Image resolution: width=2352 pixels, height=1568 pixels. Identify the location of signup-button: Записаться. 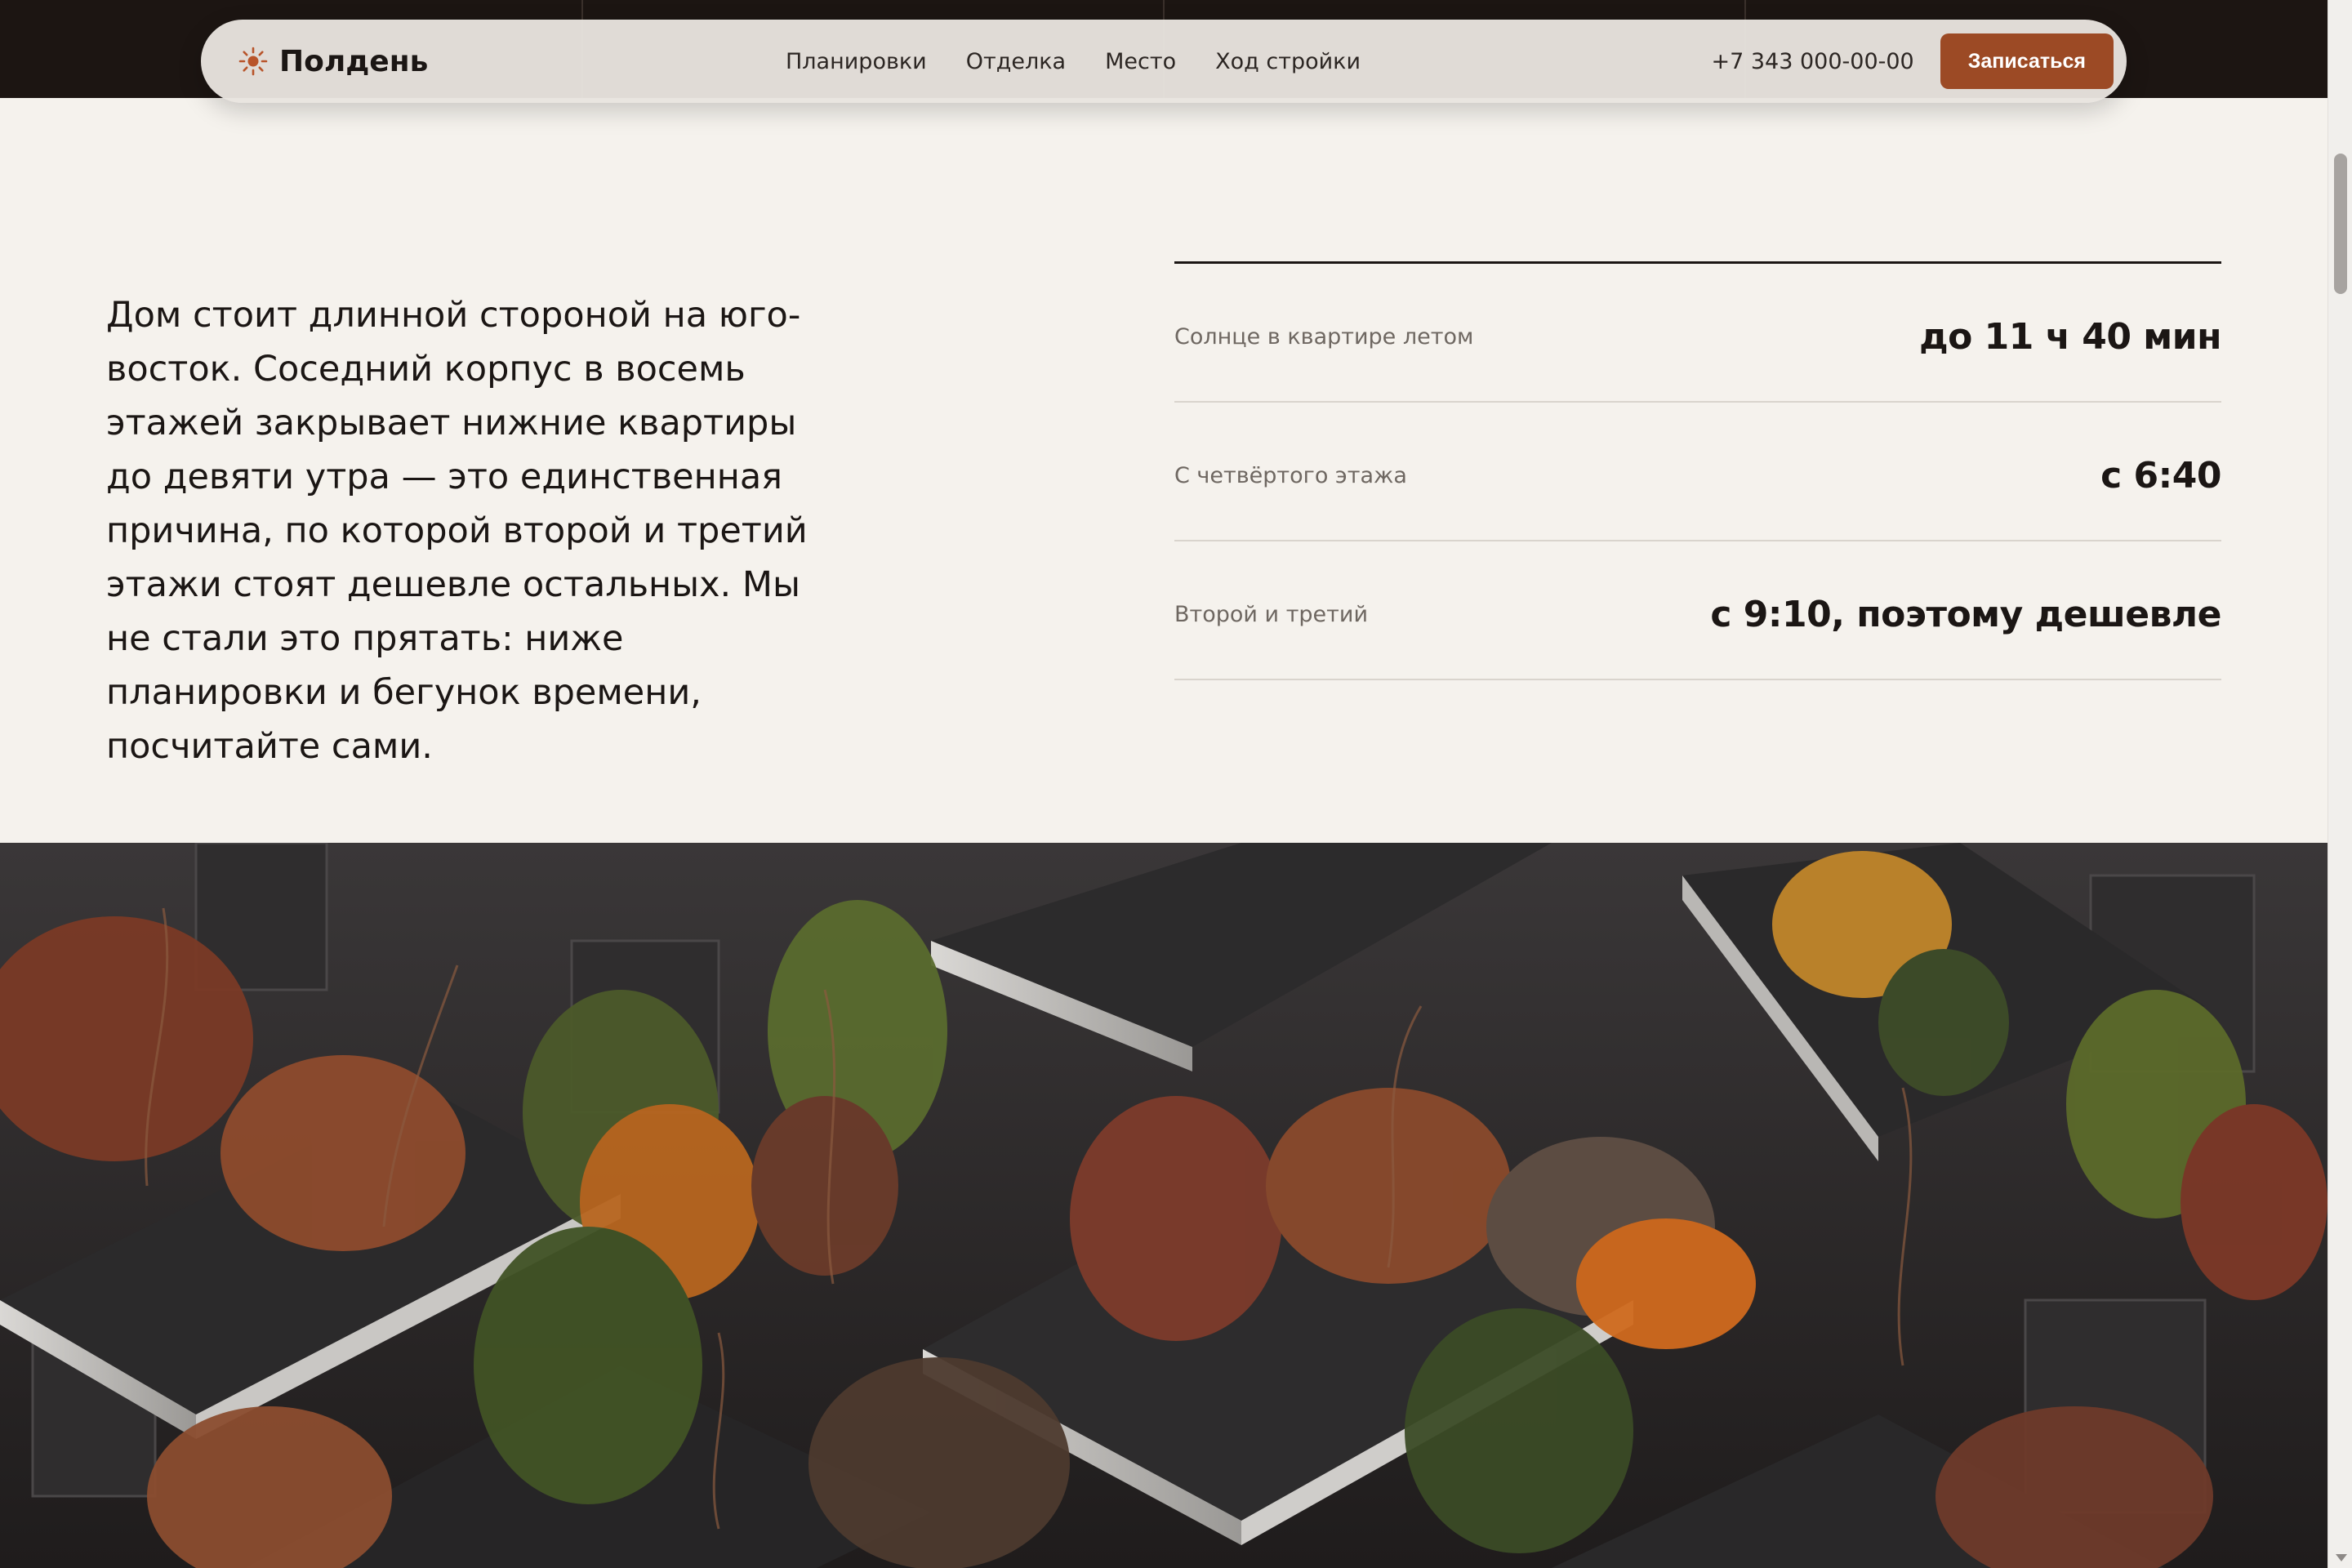
(2027, 61).